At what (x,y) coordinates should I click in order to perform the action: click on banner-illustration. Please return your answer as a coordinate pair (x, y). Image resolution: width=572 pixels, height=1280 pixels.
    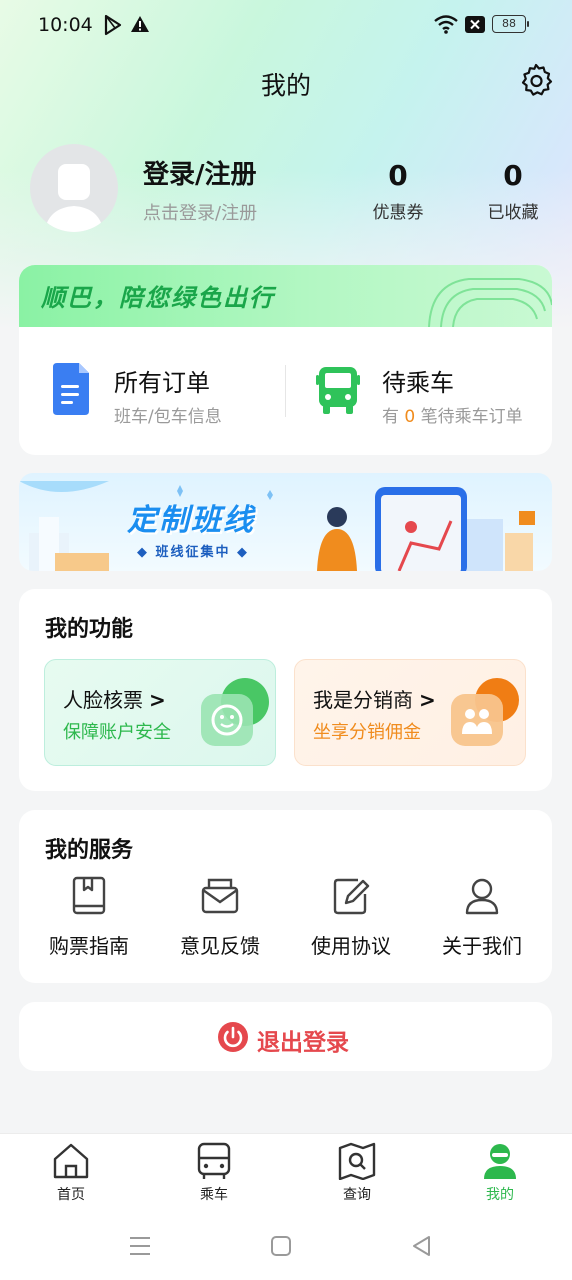
    Looking at the image, I should click on (277, 526).